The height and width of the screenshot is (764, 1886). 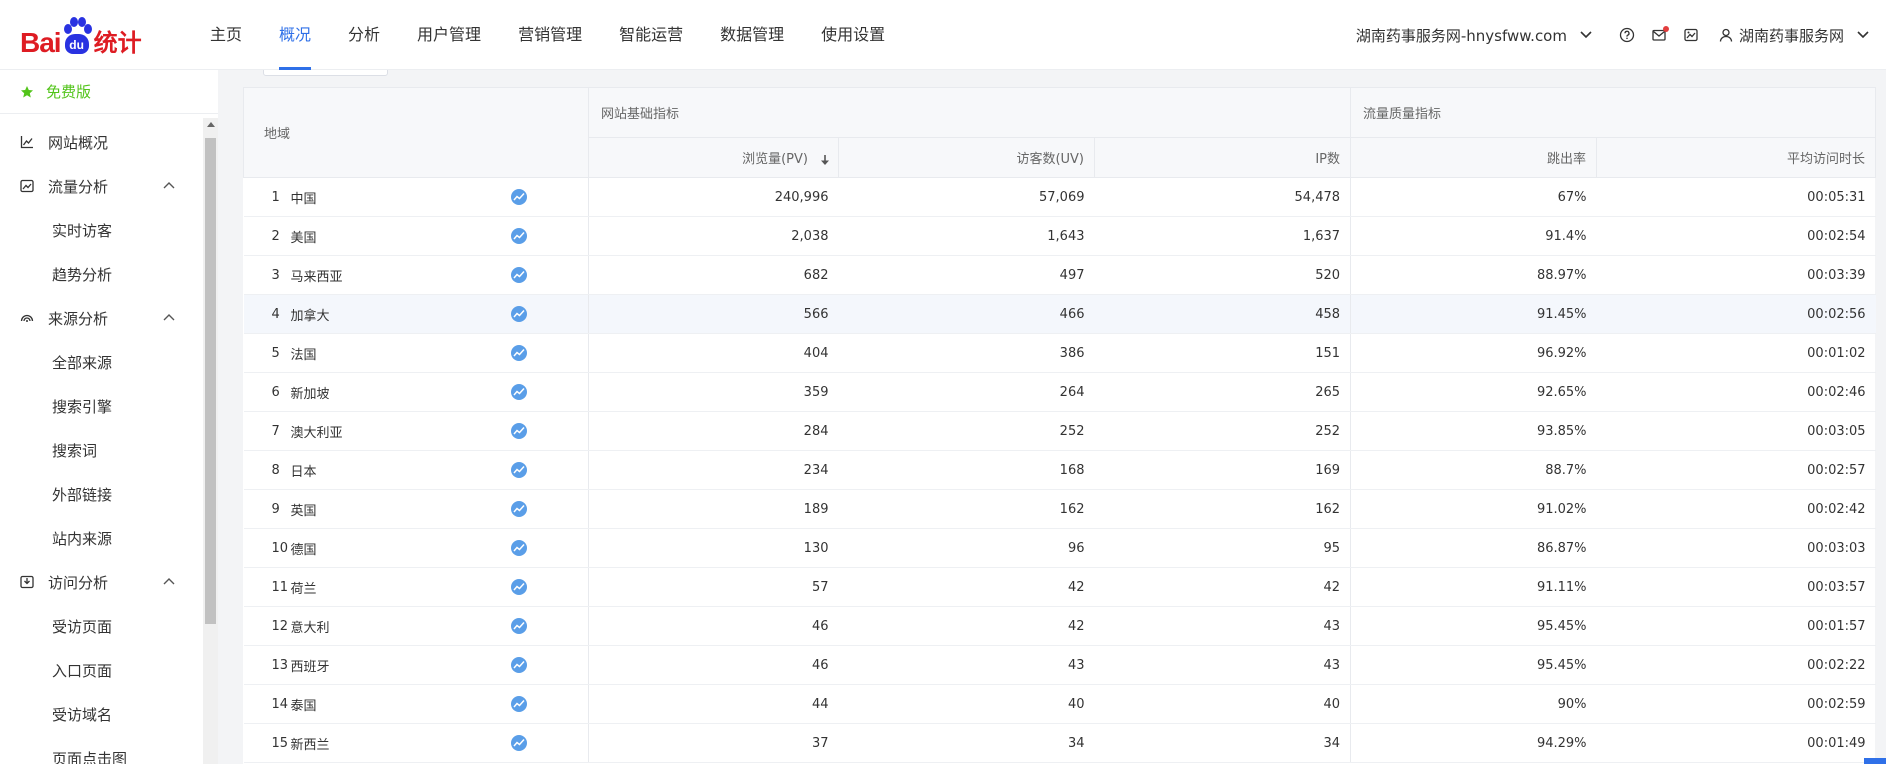 I want to click on sidebar-item-search-engines: 搜索引擎, so click(x=100, y=406).